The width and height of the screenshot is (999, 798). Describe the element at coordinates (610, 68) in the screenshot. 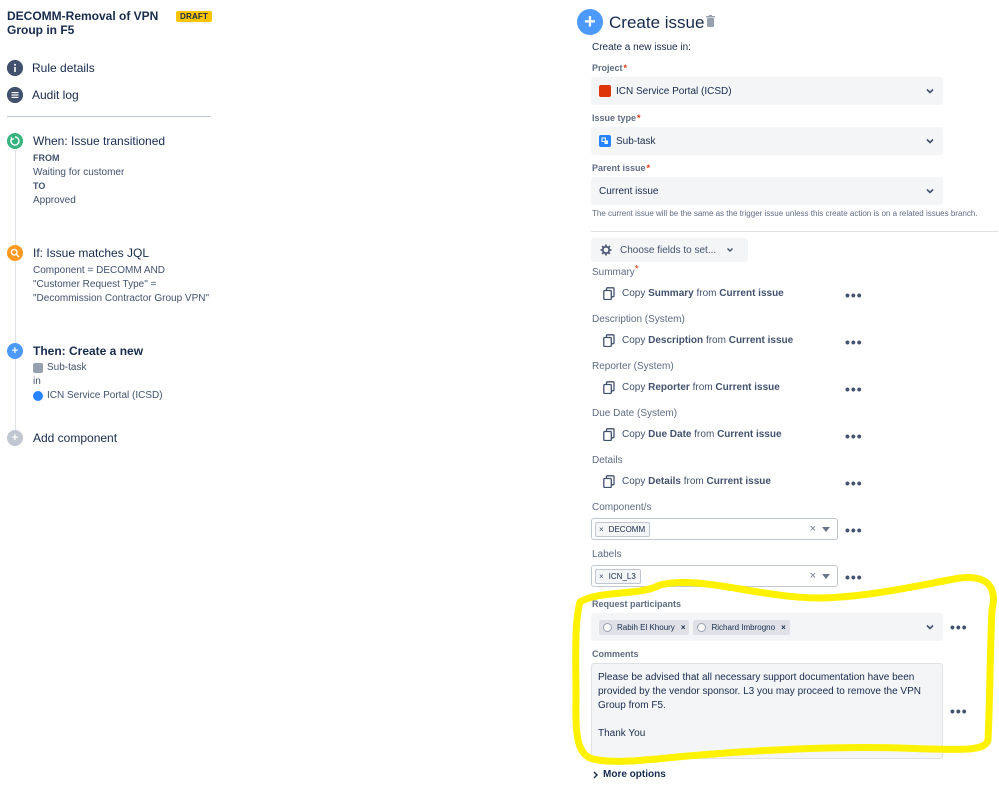

I see `project-field-label: Project*` at that location.